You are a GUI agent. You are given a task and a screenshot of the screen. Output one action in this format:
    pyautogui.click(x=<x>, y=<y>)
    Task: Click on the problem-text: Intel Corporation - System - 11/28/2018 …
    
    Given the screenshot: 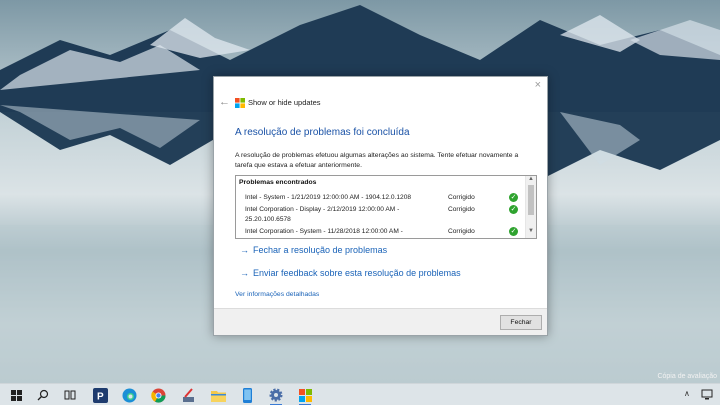 What is the action you would take?
    pyautogui.click(x=324, y=231)
    